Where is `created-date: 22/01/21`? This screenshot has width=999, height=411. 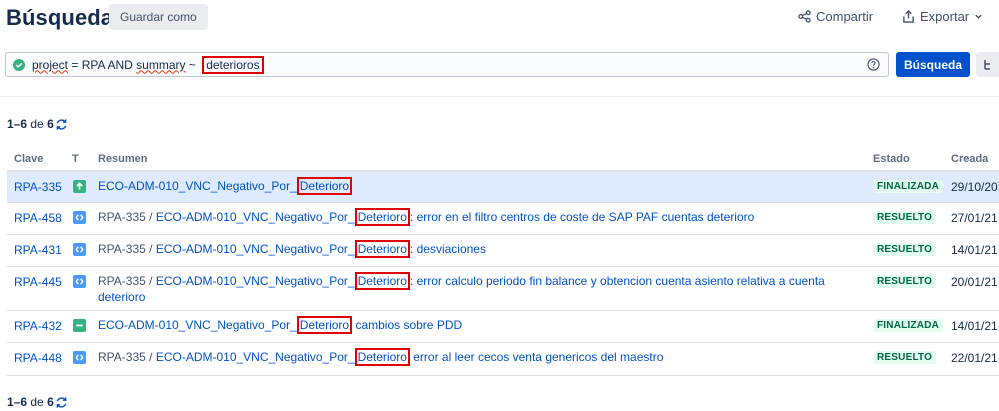 created-date: 22/01/21 is located at coordinates (974, 358).